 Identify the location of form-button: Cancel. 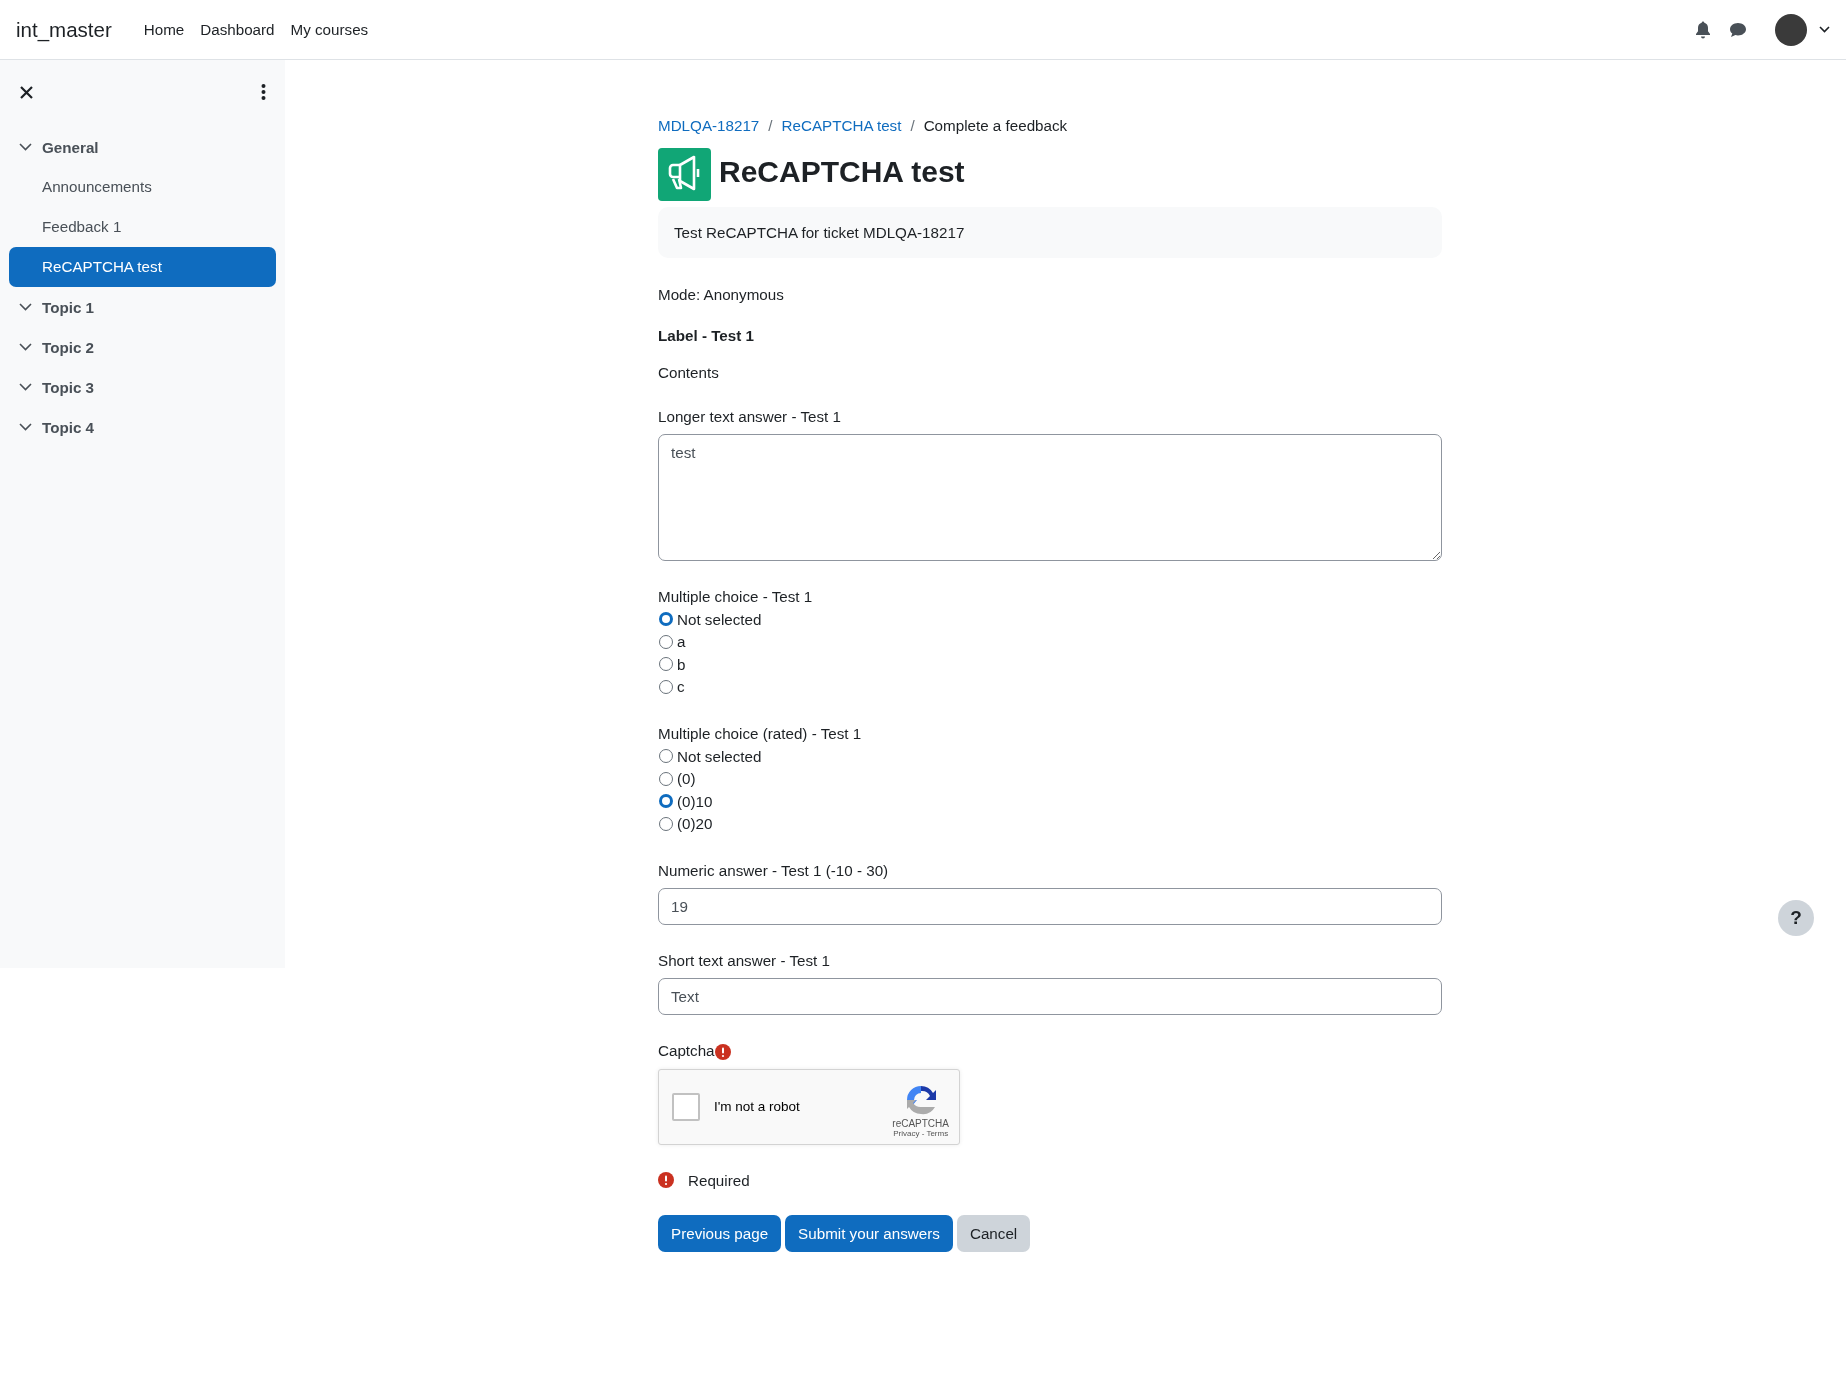
(993, 1233).